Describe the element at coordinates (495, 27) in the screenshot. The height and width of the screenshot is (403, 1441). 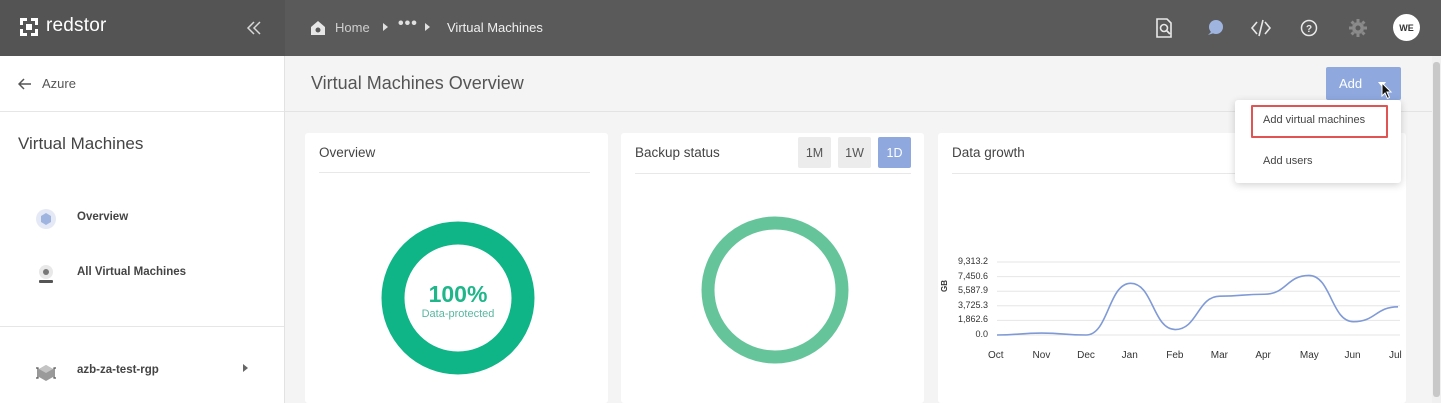
I see `breadcrumb-current: Virtual Machines` at that location.